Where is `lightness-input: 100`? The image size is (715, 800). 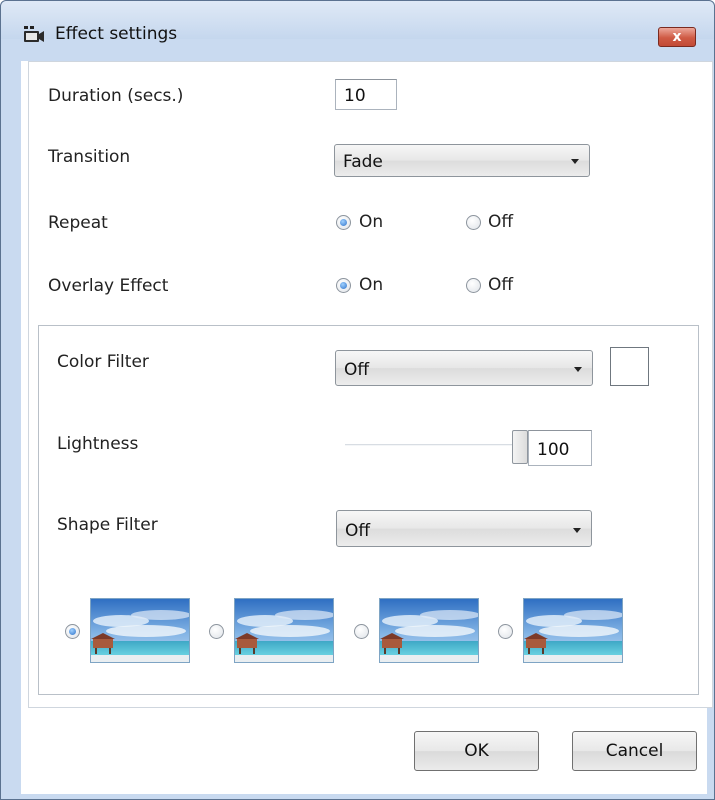
lightness-input: 100 is located at coordinates (560, 448).